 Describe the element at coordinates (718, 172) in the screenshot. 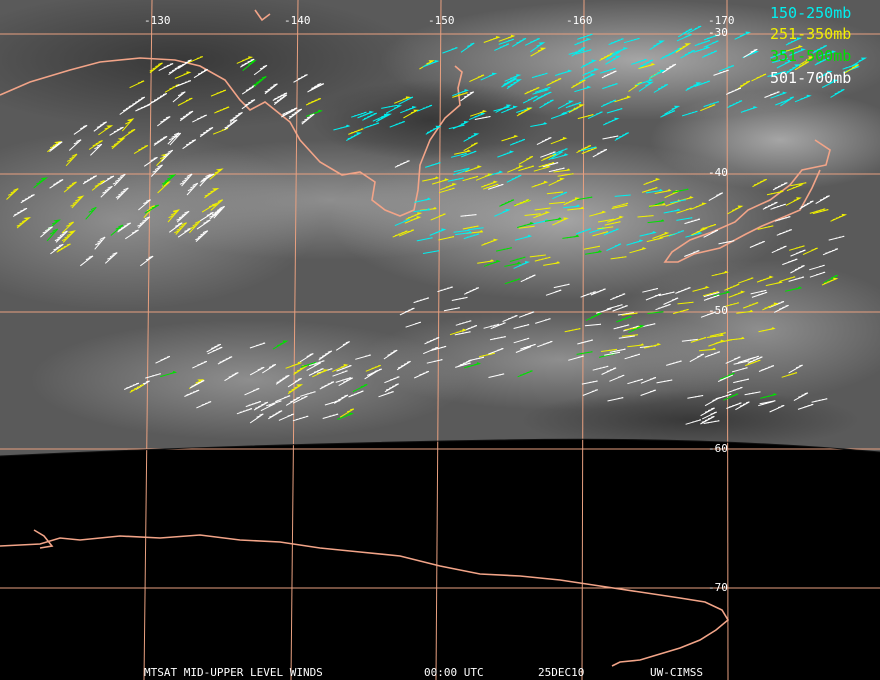

I see `lat-label-40: -40` at that location.